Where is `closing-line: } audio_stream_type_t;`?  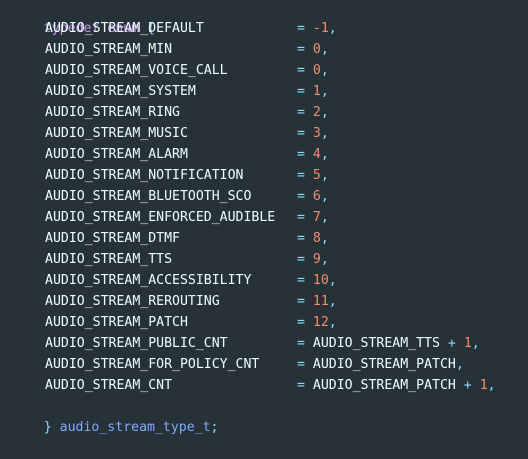 closing-line: } audio_stream_type_t; is located at coordinates (109, 415).